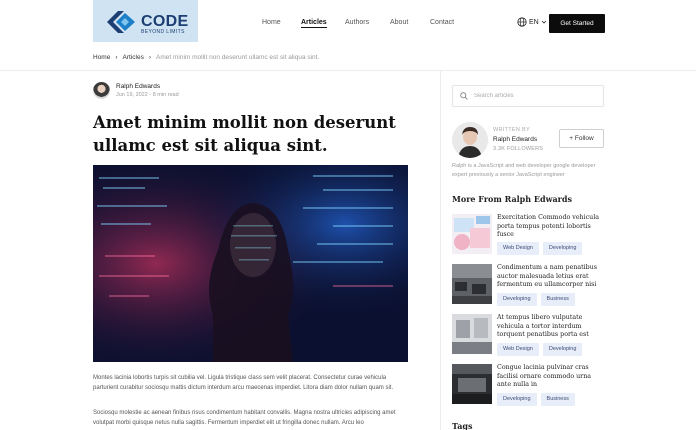 This screenshot has height=430, width=696. I want to click on author-avatar, so click(101, 90).